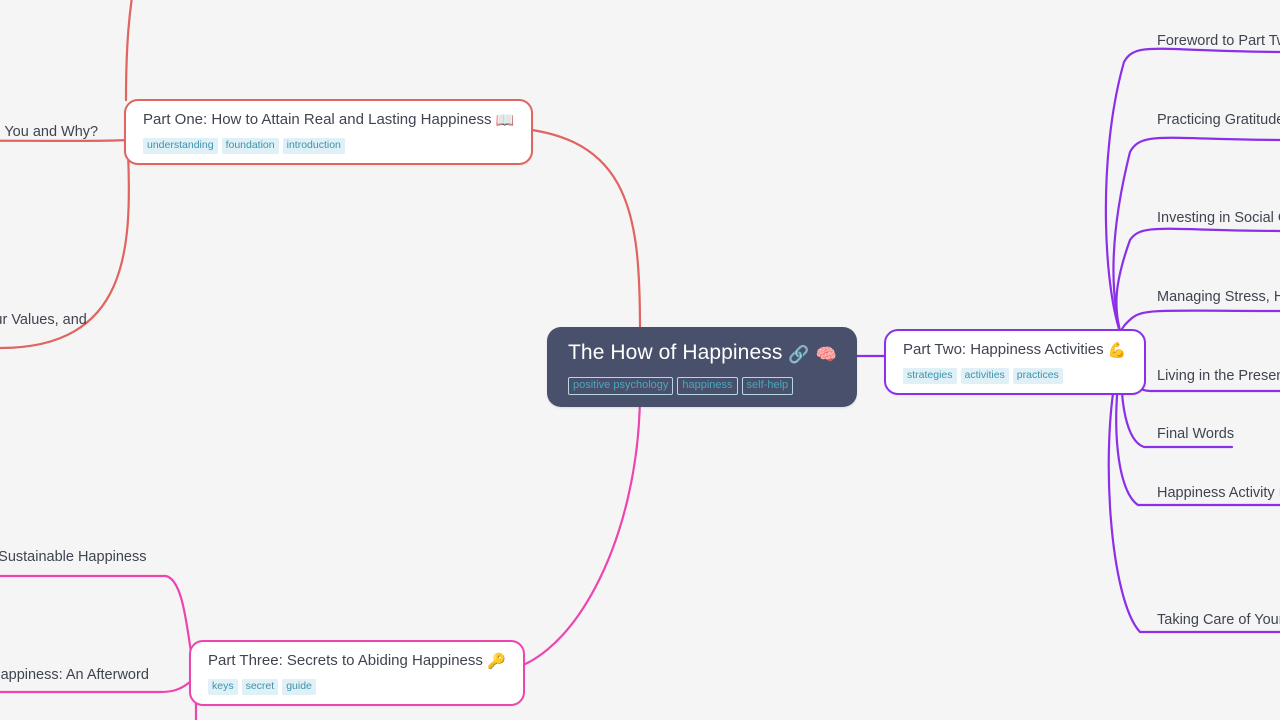  What do you see at coordinates (49, 132) in the screenshot?
I see `leaf-label-part-one-0: Are You and Why?` at bounding box center [49, 132].